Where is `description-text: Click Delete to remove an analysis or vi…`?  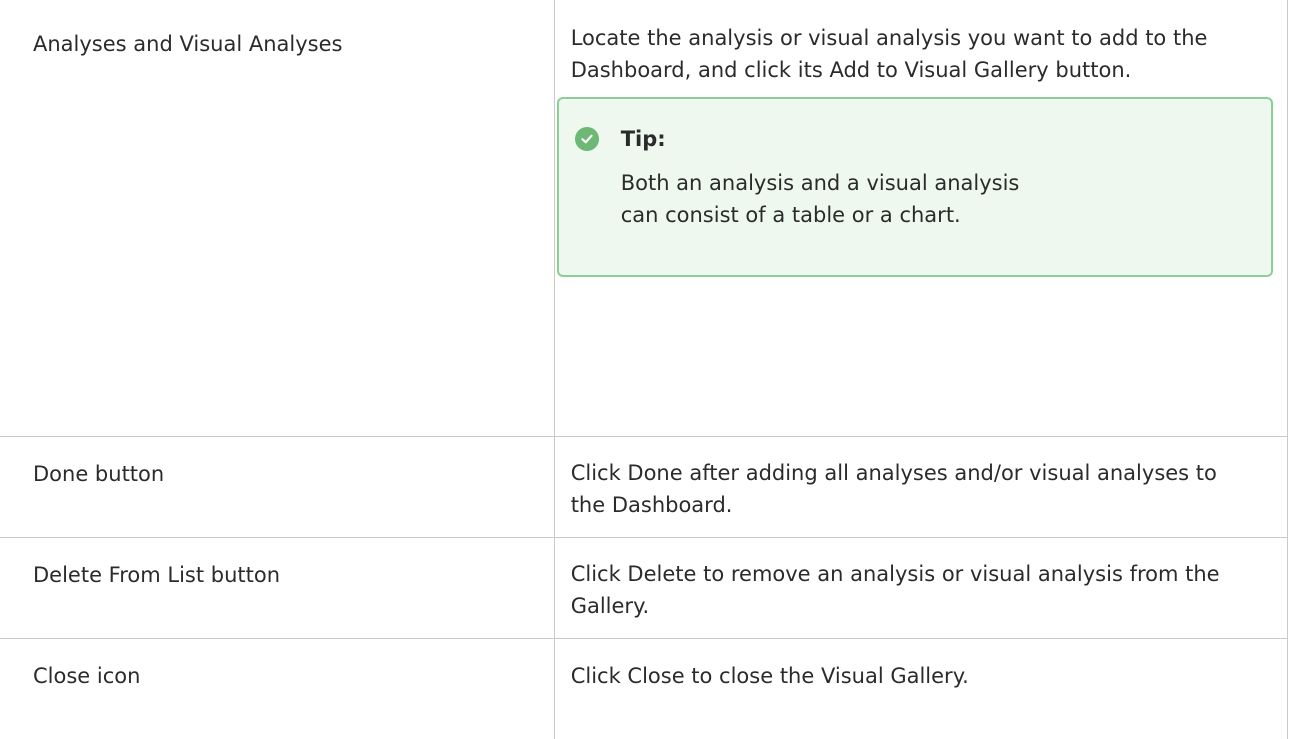 description-text: Click Delete to remove an analysis or vi… is located at coordinates (921, 580).